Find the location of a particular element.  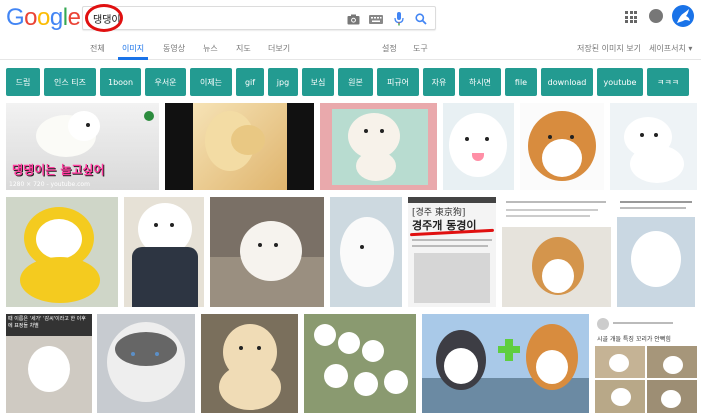

chip: 이제는 is located at coordinates (211, 82).